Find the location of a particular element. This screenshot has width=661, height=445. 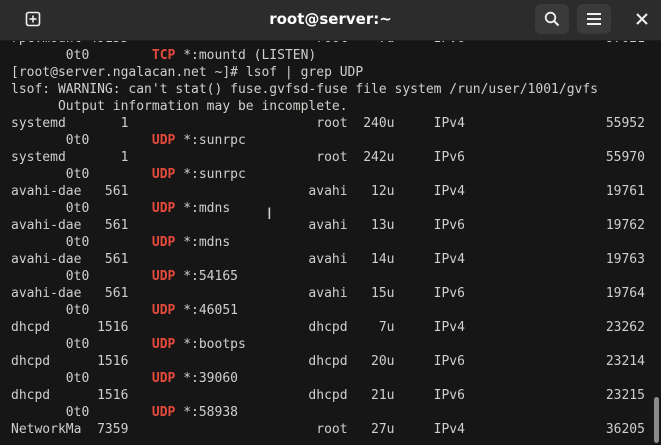

close-icon is located at coordinates (642, 19).